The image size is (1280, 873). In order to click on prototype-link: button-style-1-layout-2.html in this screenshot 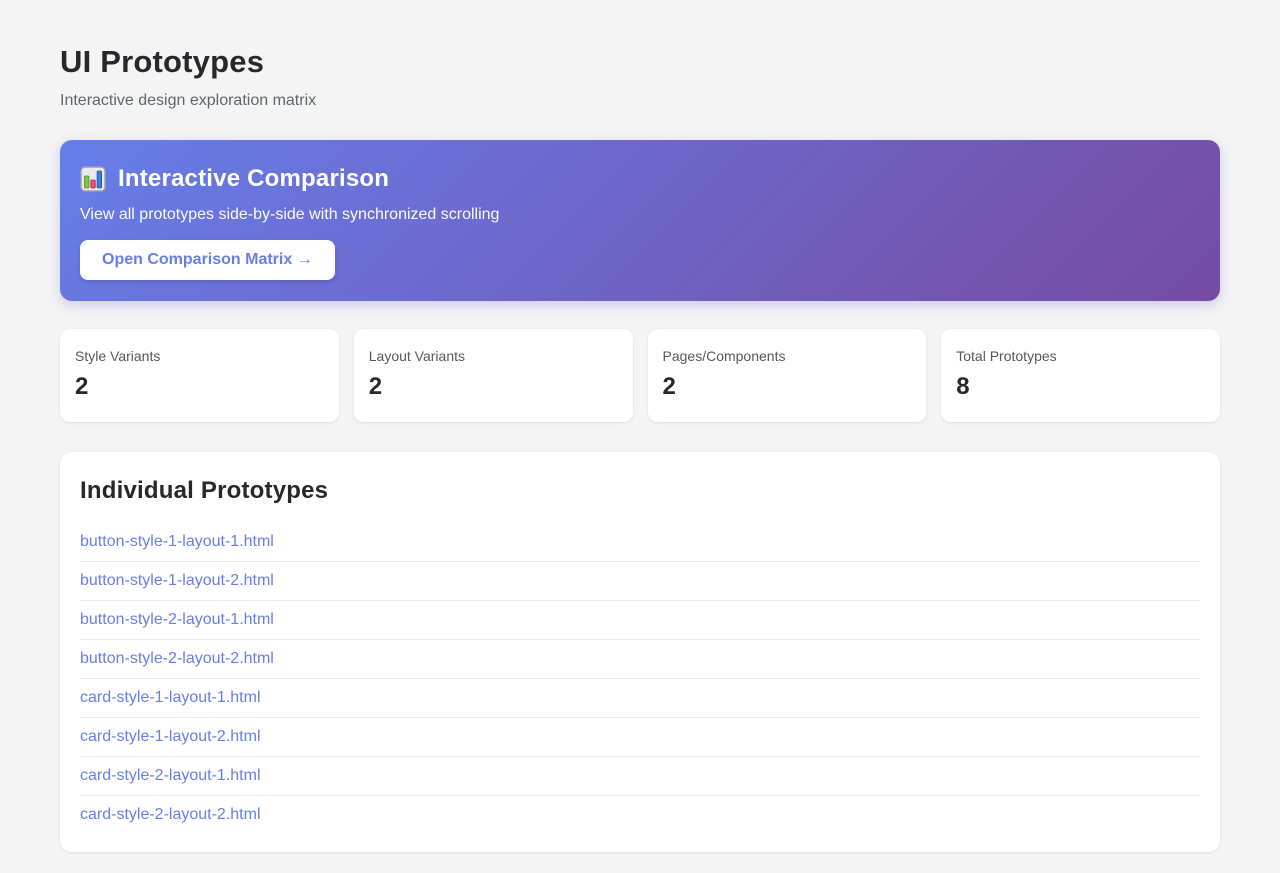, I will do `click(177, 580)`.